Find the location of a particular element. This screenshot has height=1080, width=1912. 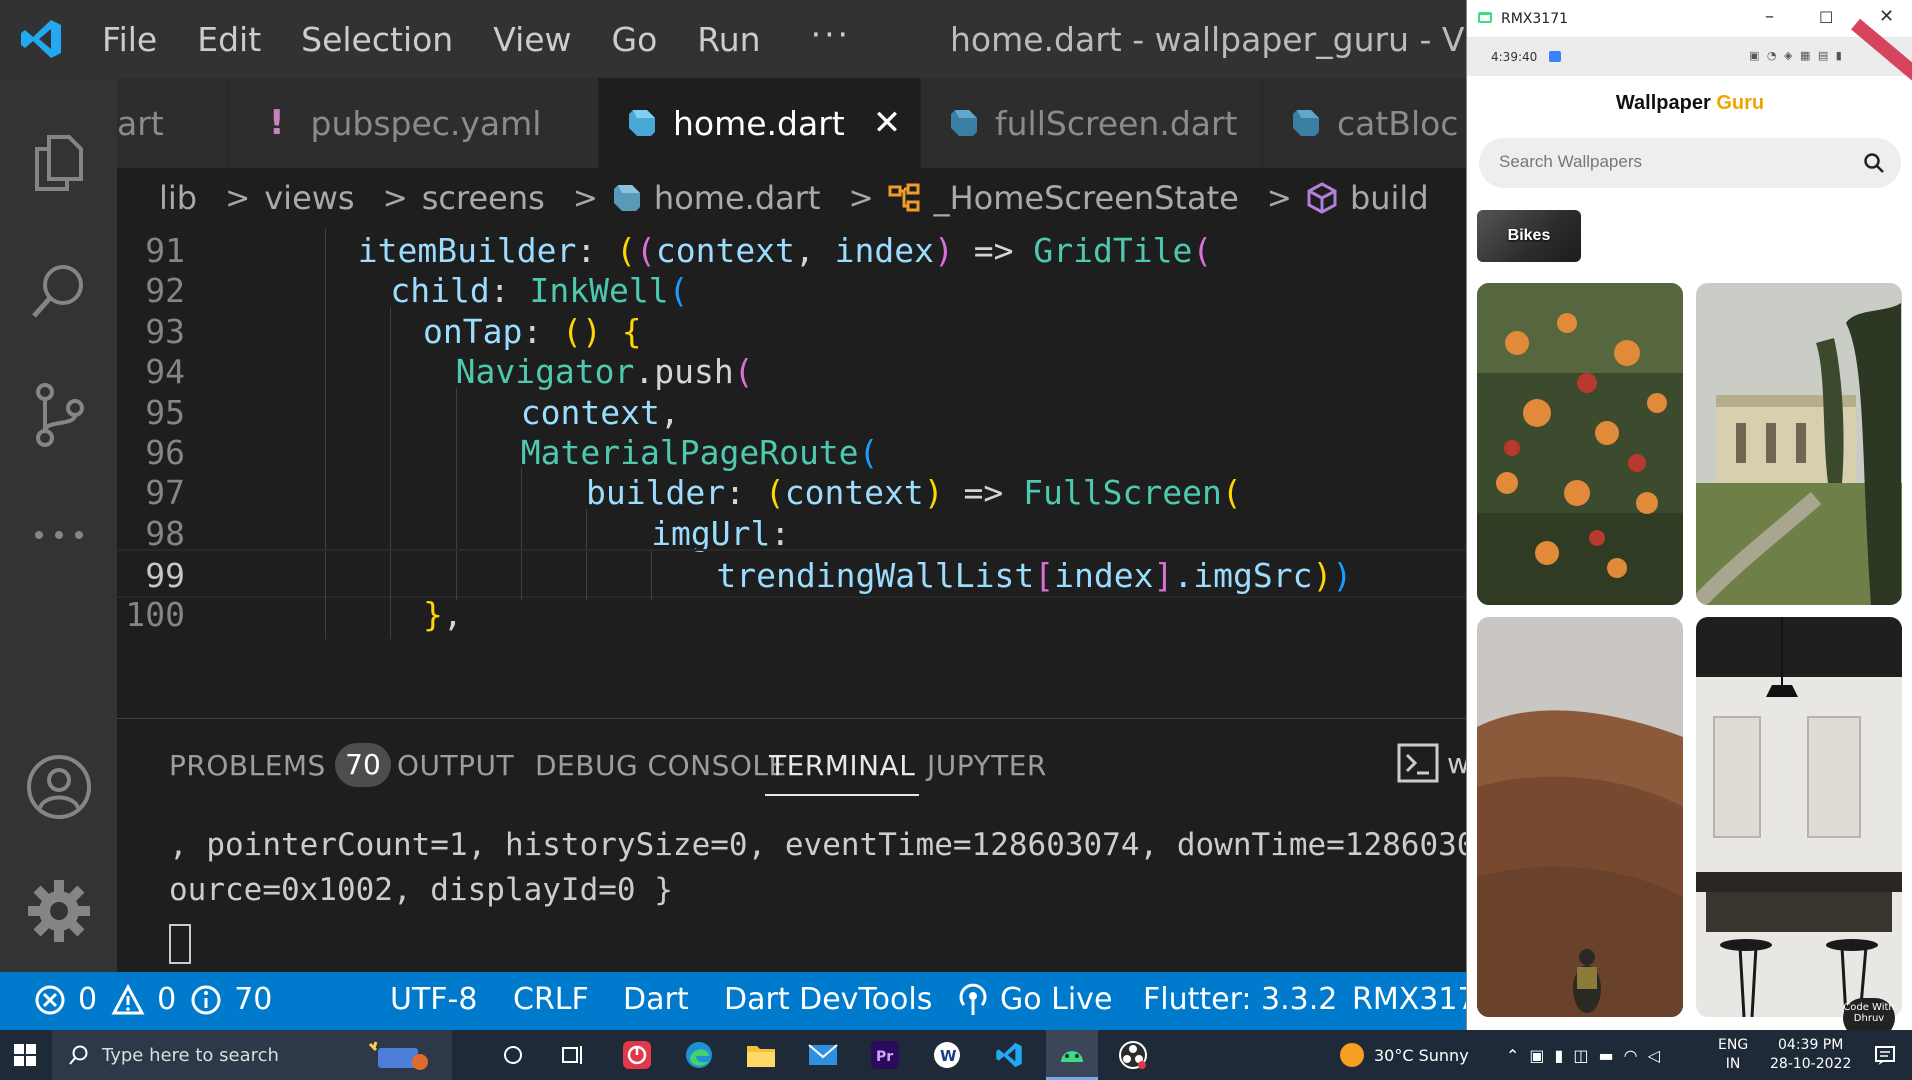

taskbar-search-input: Type here to search is located at coordinates (252, 1055).